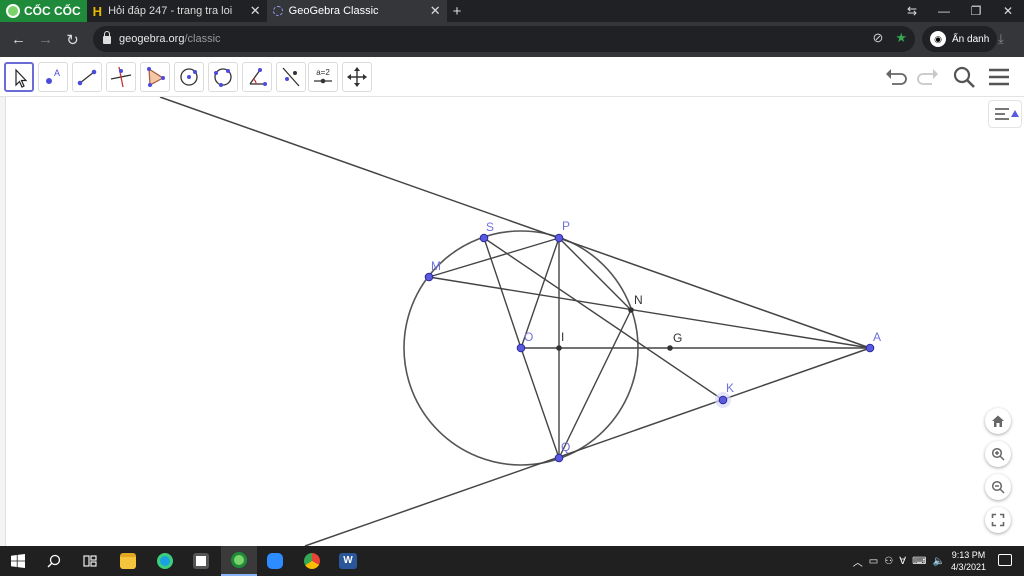 The image size is (1024, 576). Describe the element at coordinates (457, 11) in the screenshot. I see `new-tab-button: +` at that location.